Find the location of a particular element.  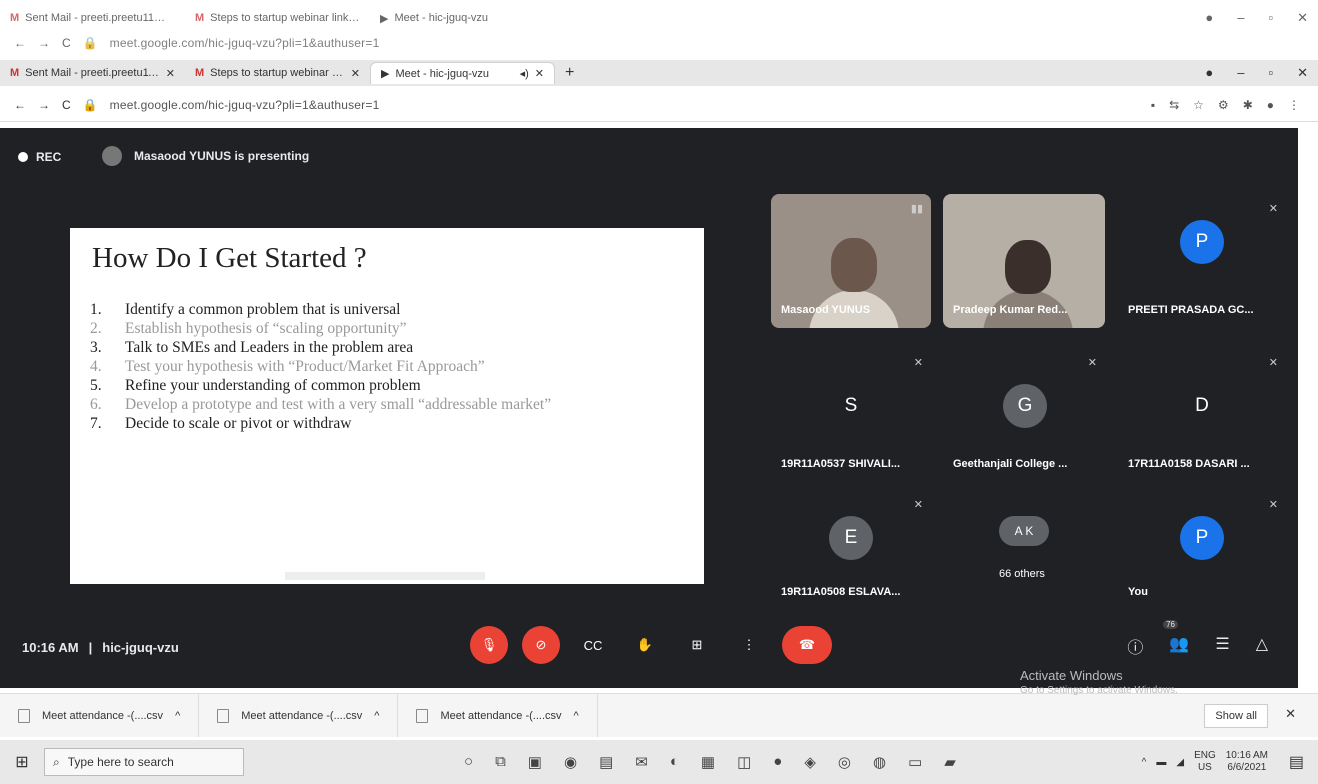

self-tile: ✕ P You is located at coordinates (1202, 550).